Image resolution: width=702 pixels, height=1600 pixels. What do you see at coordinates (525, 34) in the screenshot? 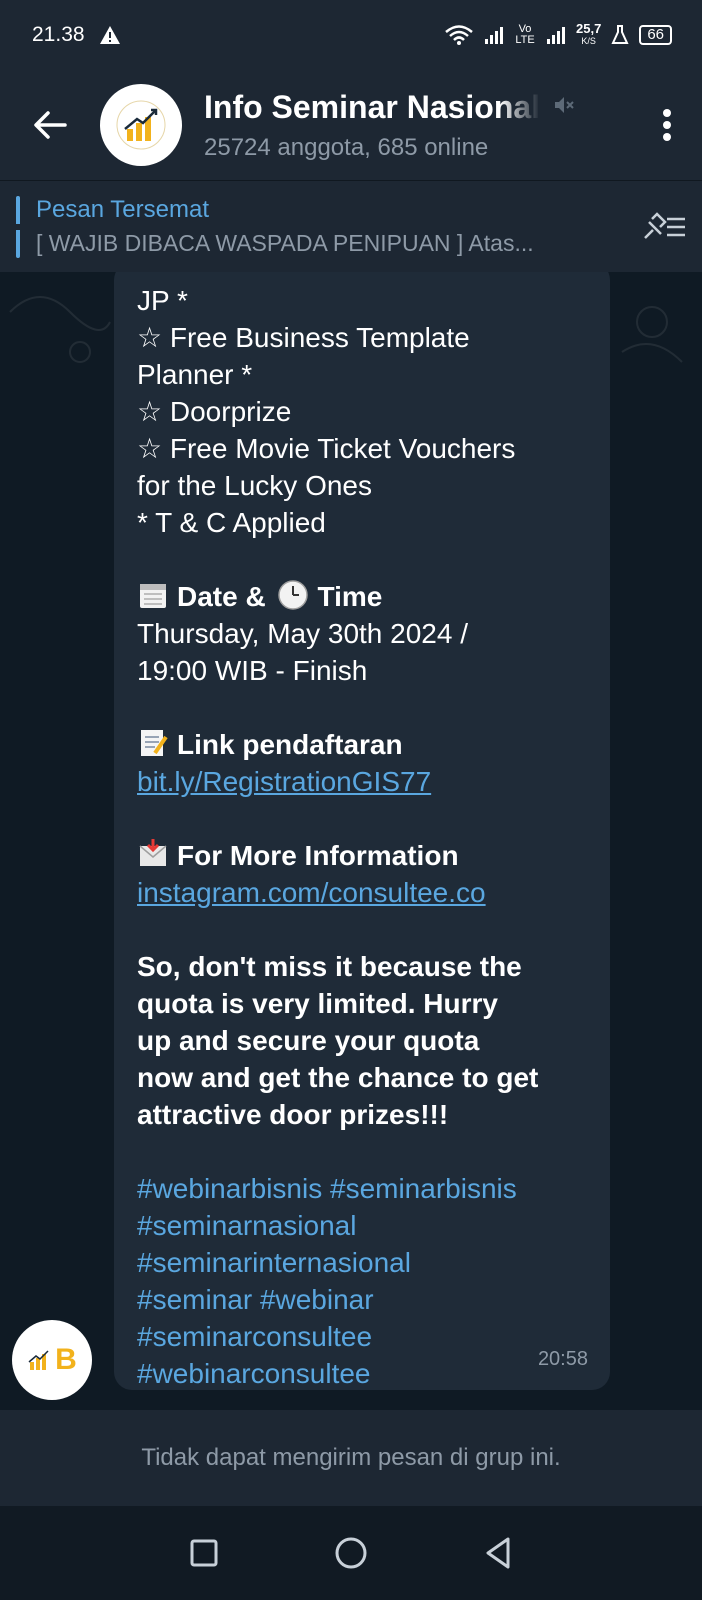
I see `volte-label: Vo LTE` at bounding box center [525, 34].